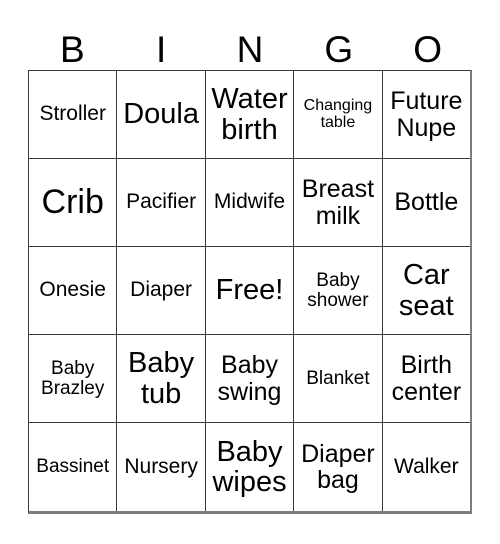  I want to click on bingo-cell-label: Changing table, so click(338, 113).